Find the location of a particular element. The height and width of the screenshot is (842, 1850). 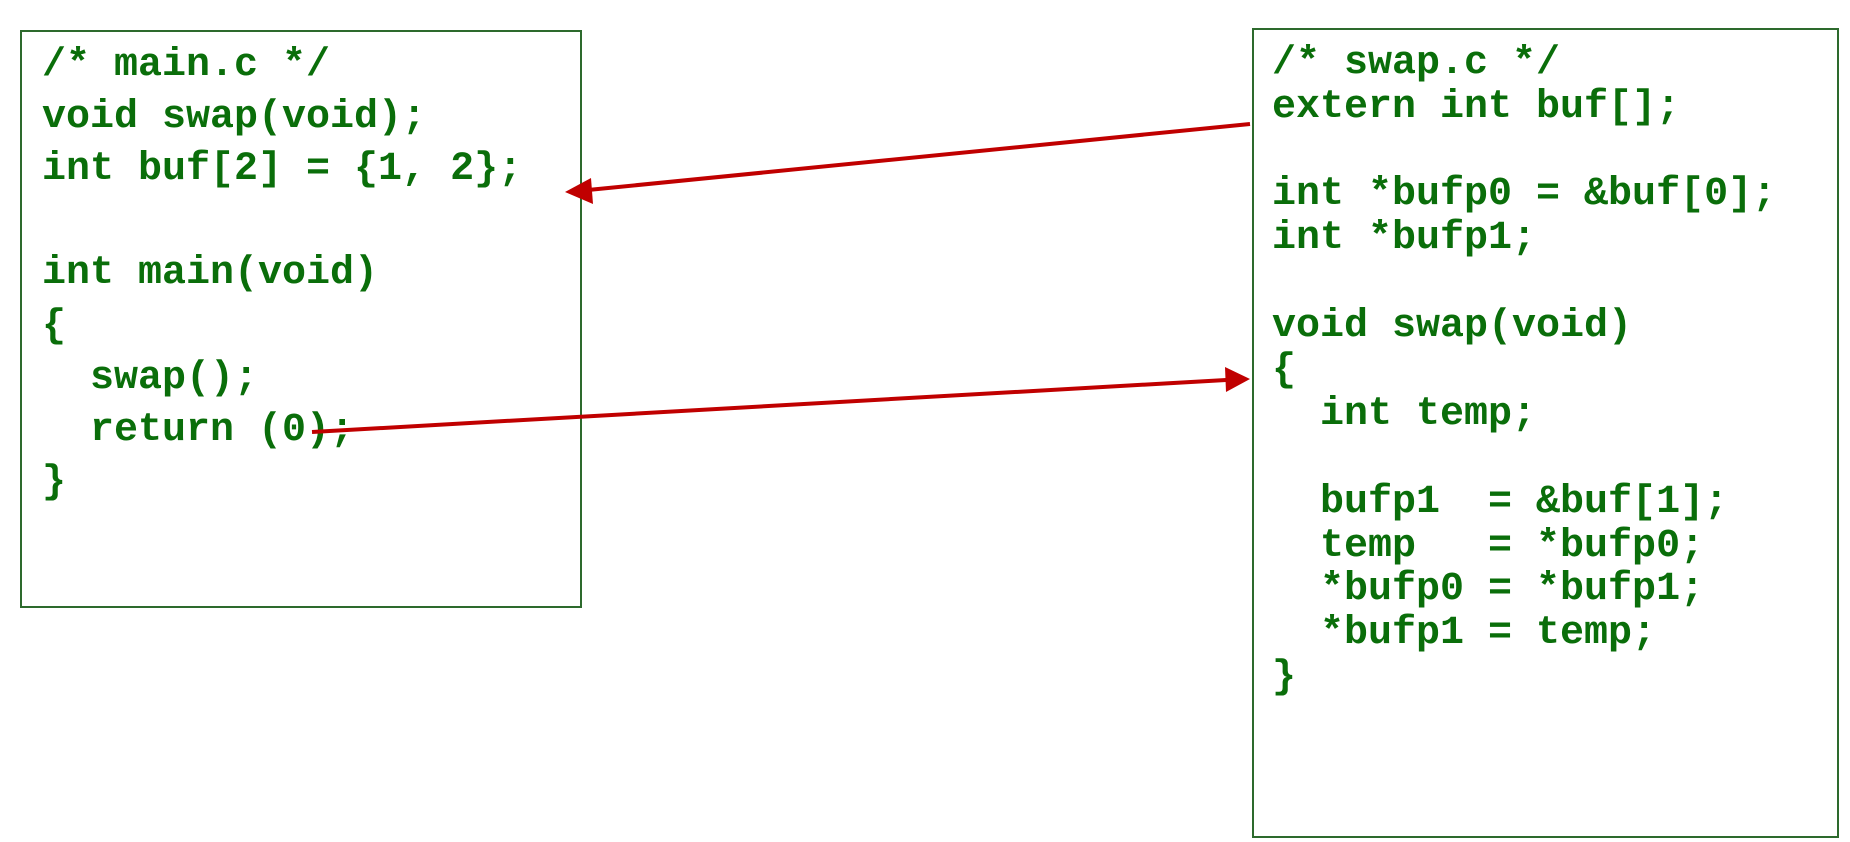

main-c-line: /* main.c */ is located at coordinates (186, 65).